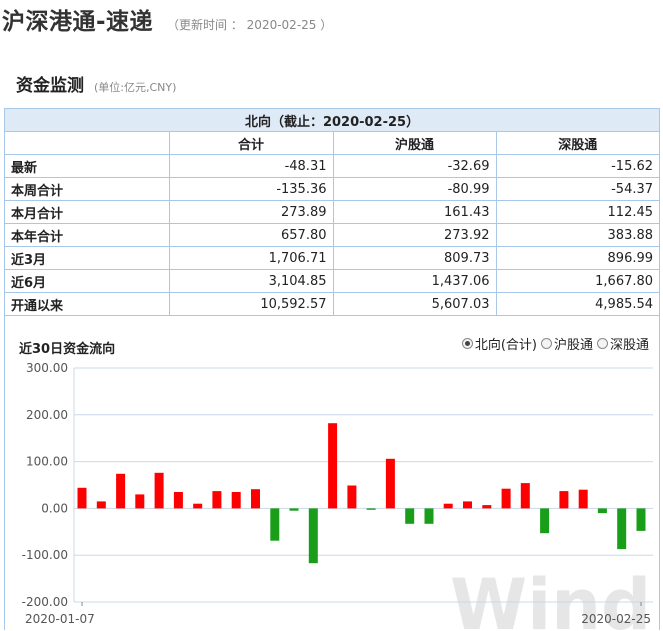  Describe the element at coordinates (45, 555) in the screenshot. I see `y-tick-label: -100.00` at that location.